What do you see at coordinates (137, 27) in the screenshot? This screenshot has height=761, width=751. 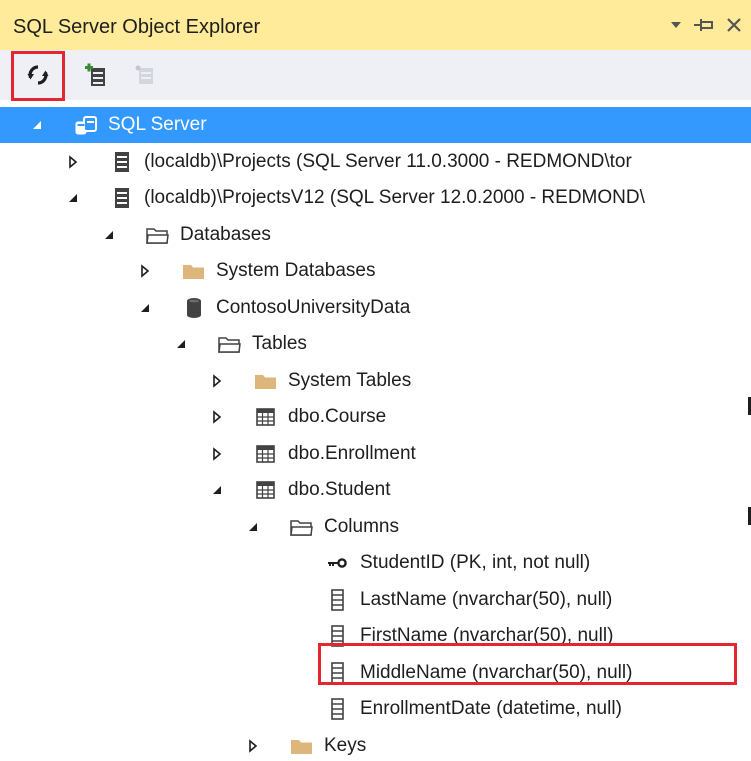 I see `panel-title: SQL Server Object Explorer` at bounding box center [137, 27].